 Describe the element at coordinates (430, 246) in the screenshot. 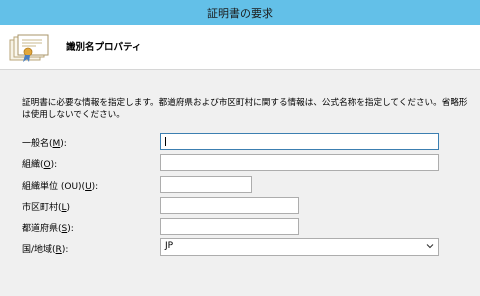

I see `chevron-down-icon` at that location.